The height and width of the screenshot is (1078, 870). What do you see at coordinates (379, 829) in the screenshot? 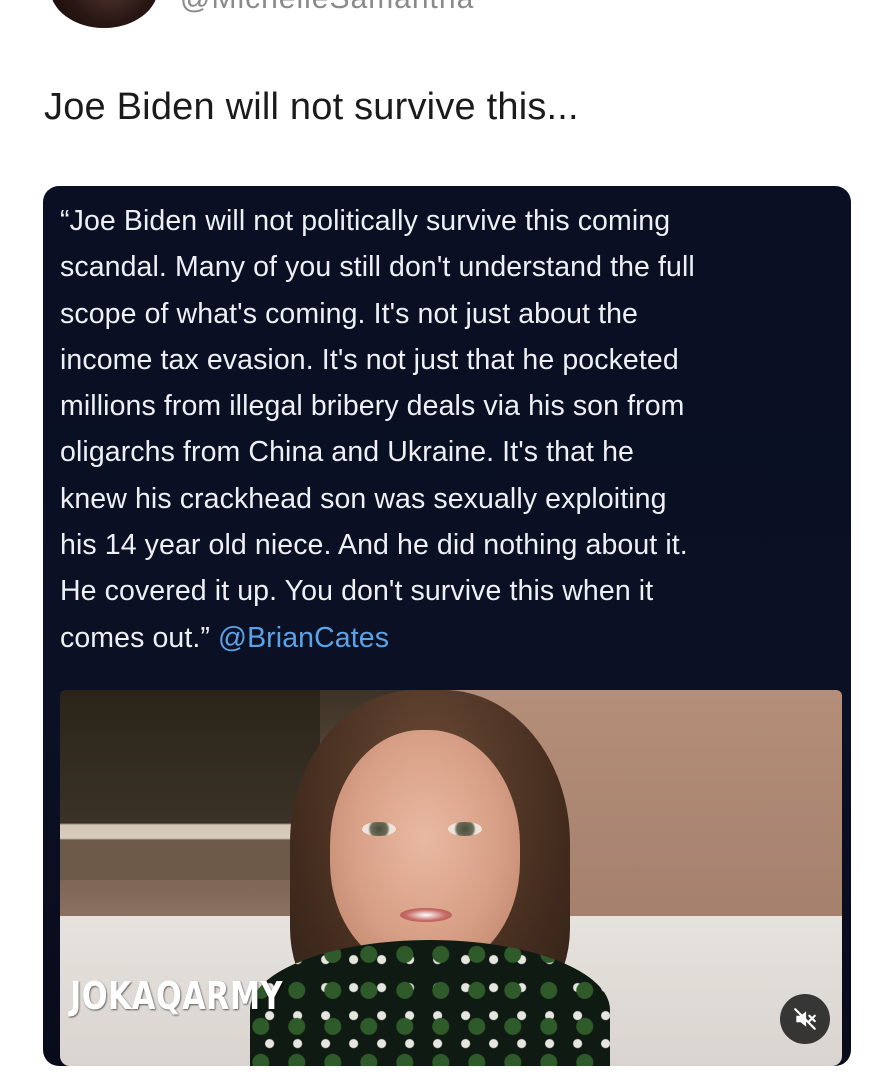
I see `left-eye` at bounding box center [379, 829].